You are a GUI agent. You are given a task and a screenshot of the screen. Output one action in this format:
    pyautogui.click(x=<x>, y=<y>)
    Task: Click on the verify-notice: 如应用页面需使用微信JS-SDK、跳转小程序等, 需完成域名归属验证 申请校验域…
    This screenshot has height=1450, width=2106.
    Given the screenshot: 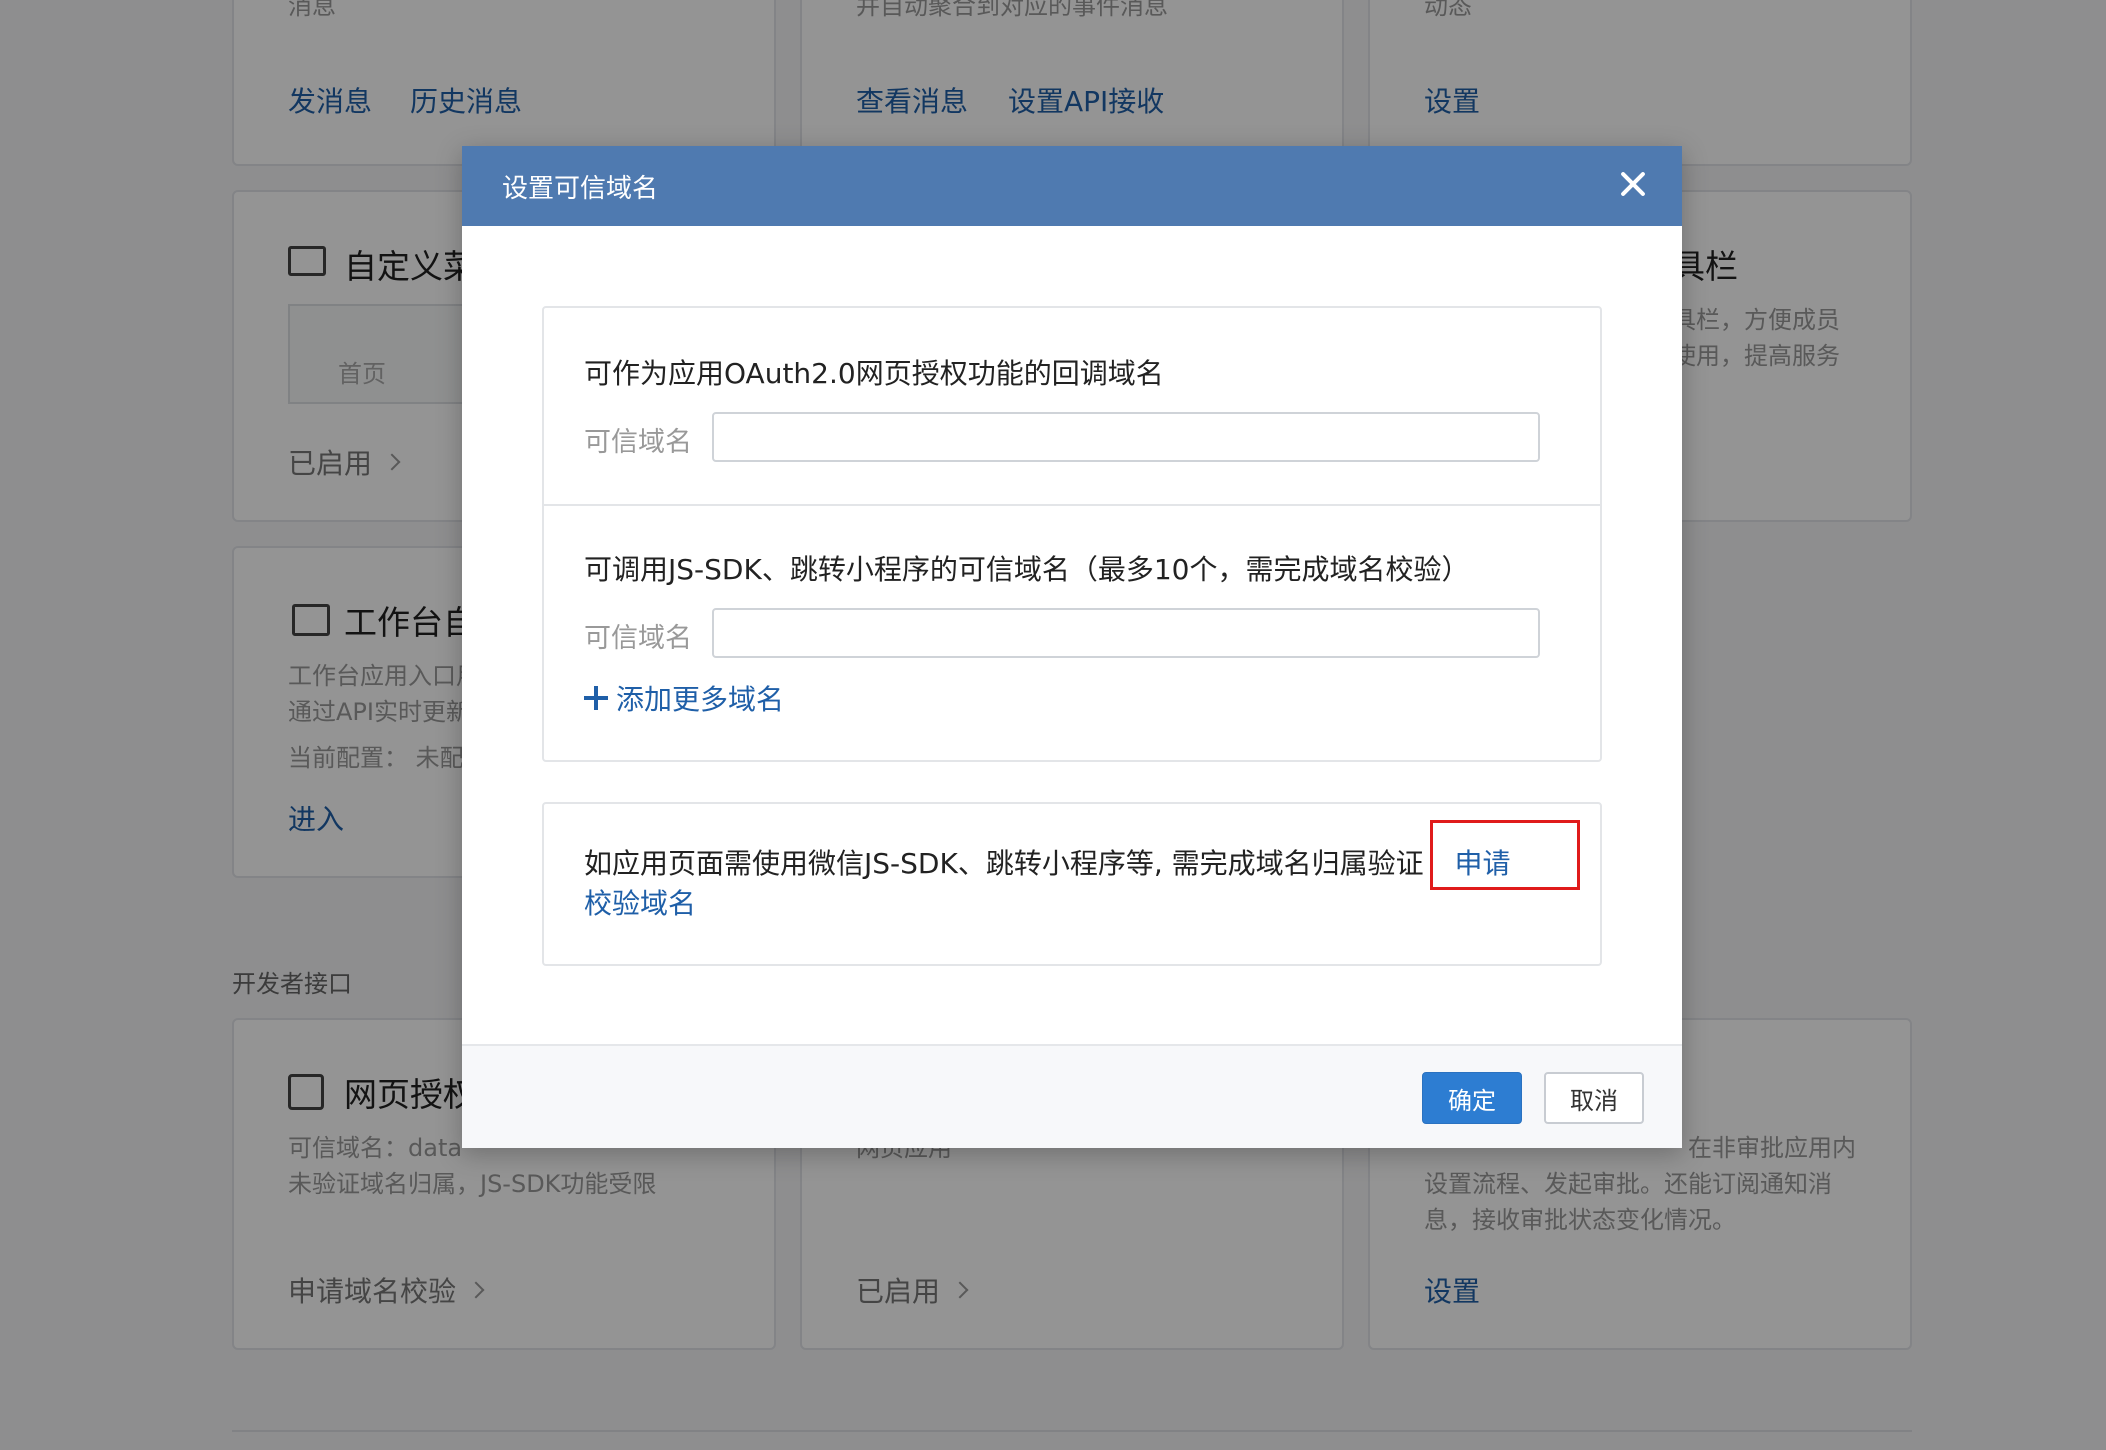 What is the action you would take?
    pyautogui.click(x=1059, y=884)
    